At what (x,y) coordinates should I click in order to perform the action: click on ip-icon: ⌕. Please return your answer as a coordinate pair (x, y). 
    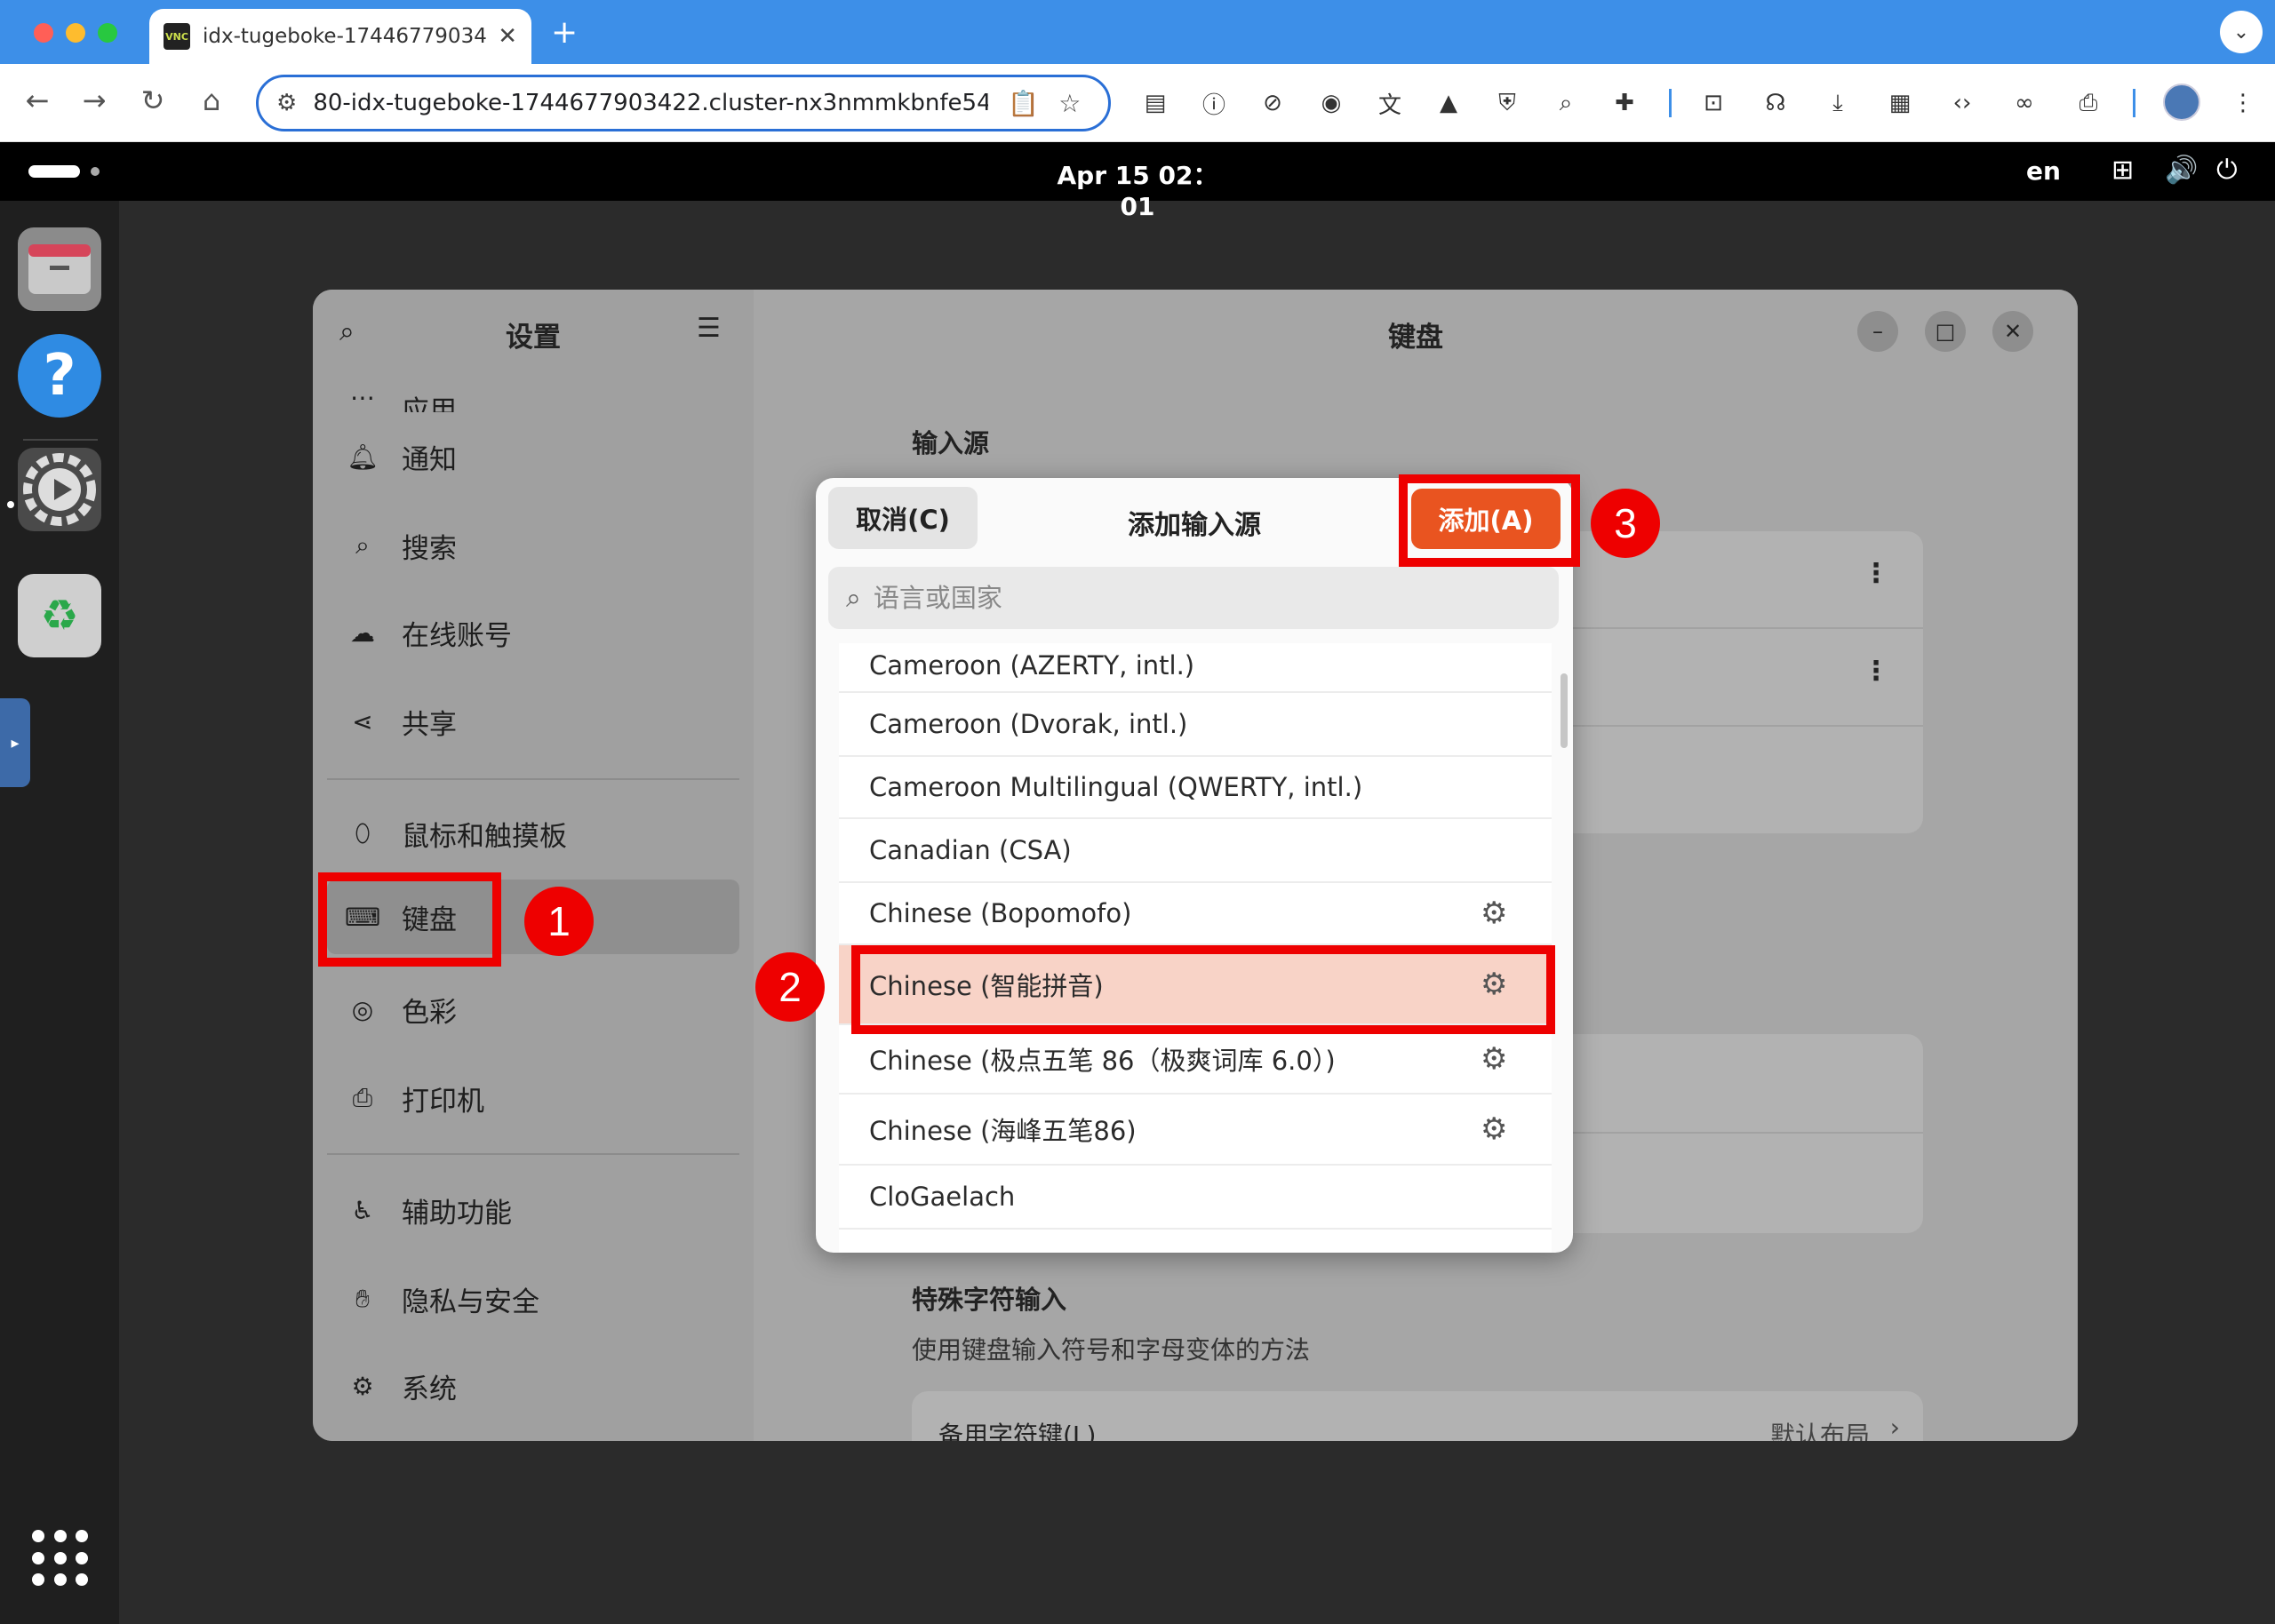
    Looking at the image, I should click on (1566, 103).